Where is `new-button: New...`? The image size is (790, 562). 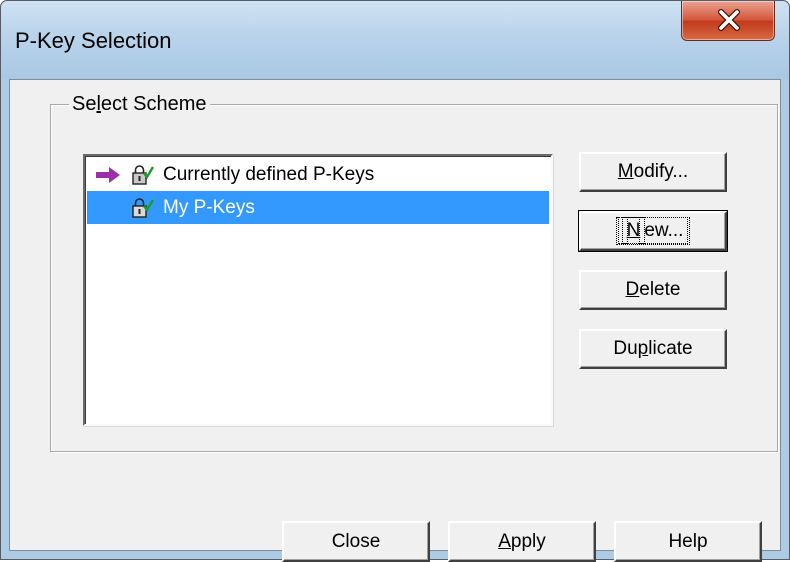 new-button: New... is located at coordinates (653, 231).